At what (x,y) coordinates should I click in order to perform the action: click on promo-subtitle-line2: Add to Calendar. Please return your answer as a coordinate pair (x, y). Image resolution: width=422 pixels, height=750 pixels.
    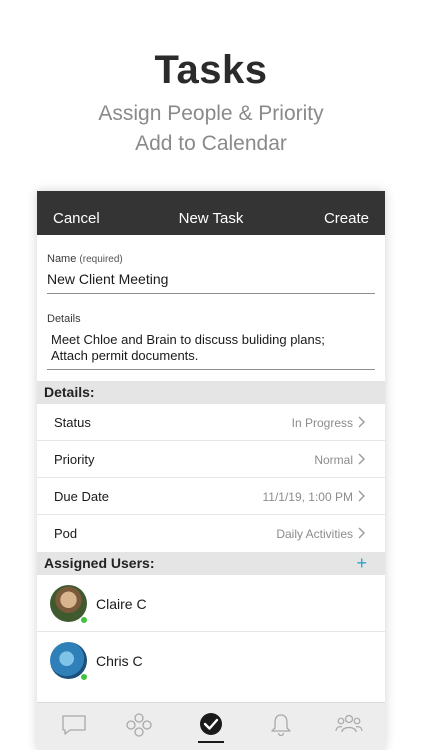
    Looking at the image, I should click on (211, 143).